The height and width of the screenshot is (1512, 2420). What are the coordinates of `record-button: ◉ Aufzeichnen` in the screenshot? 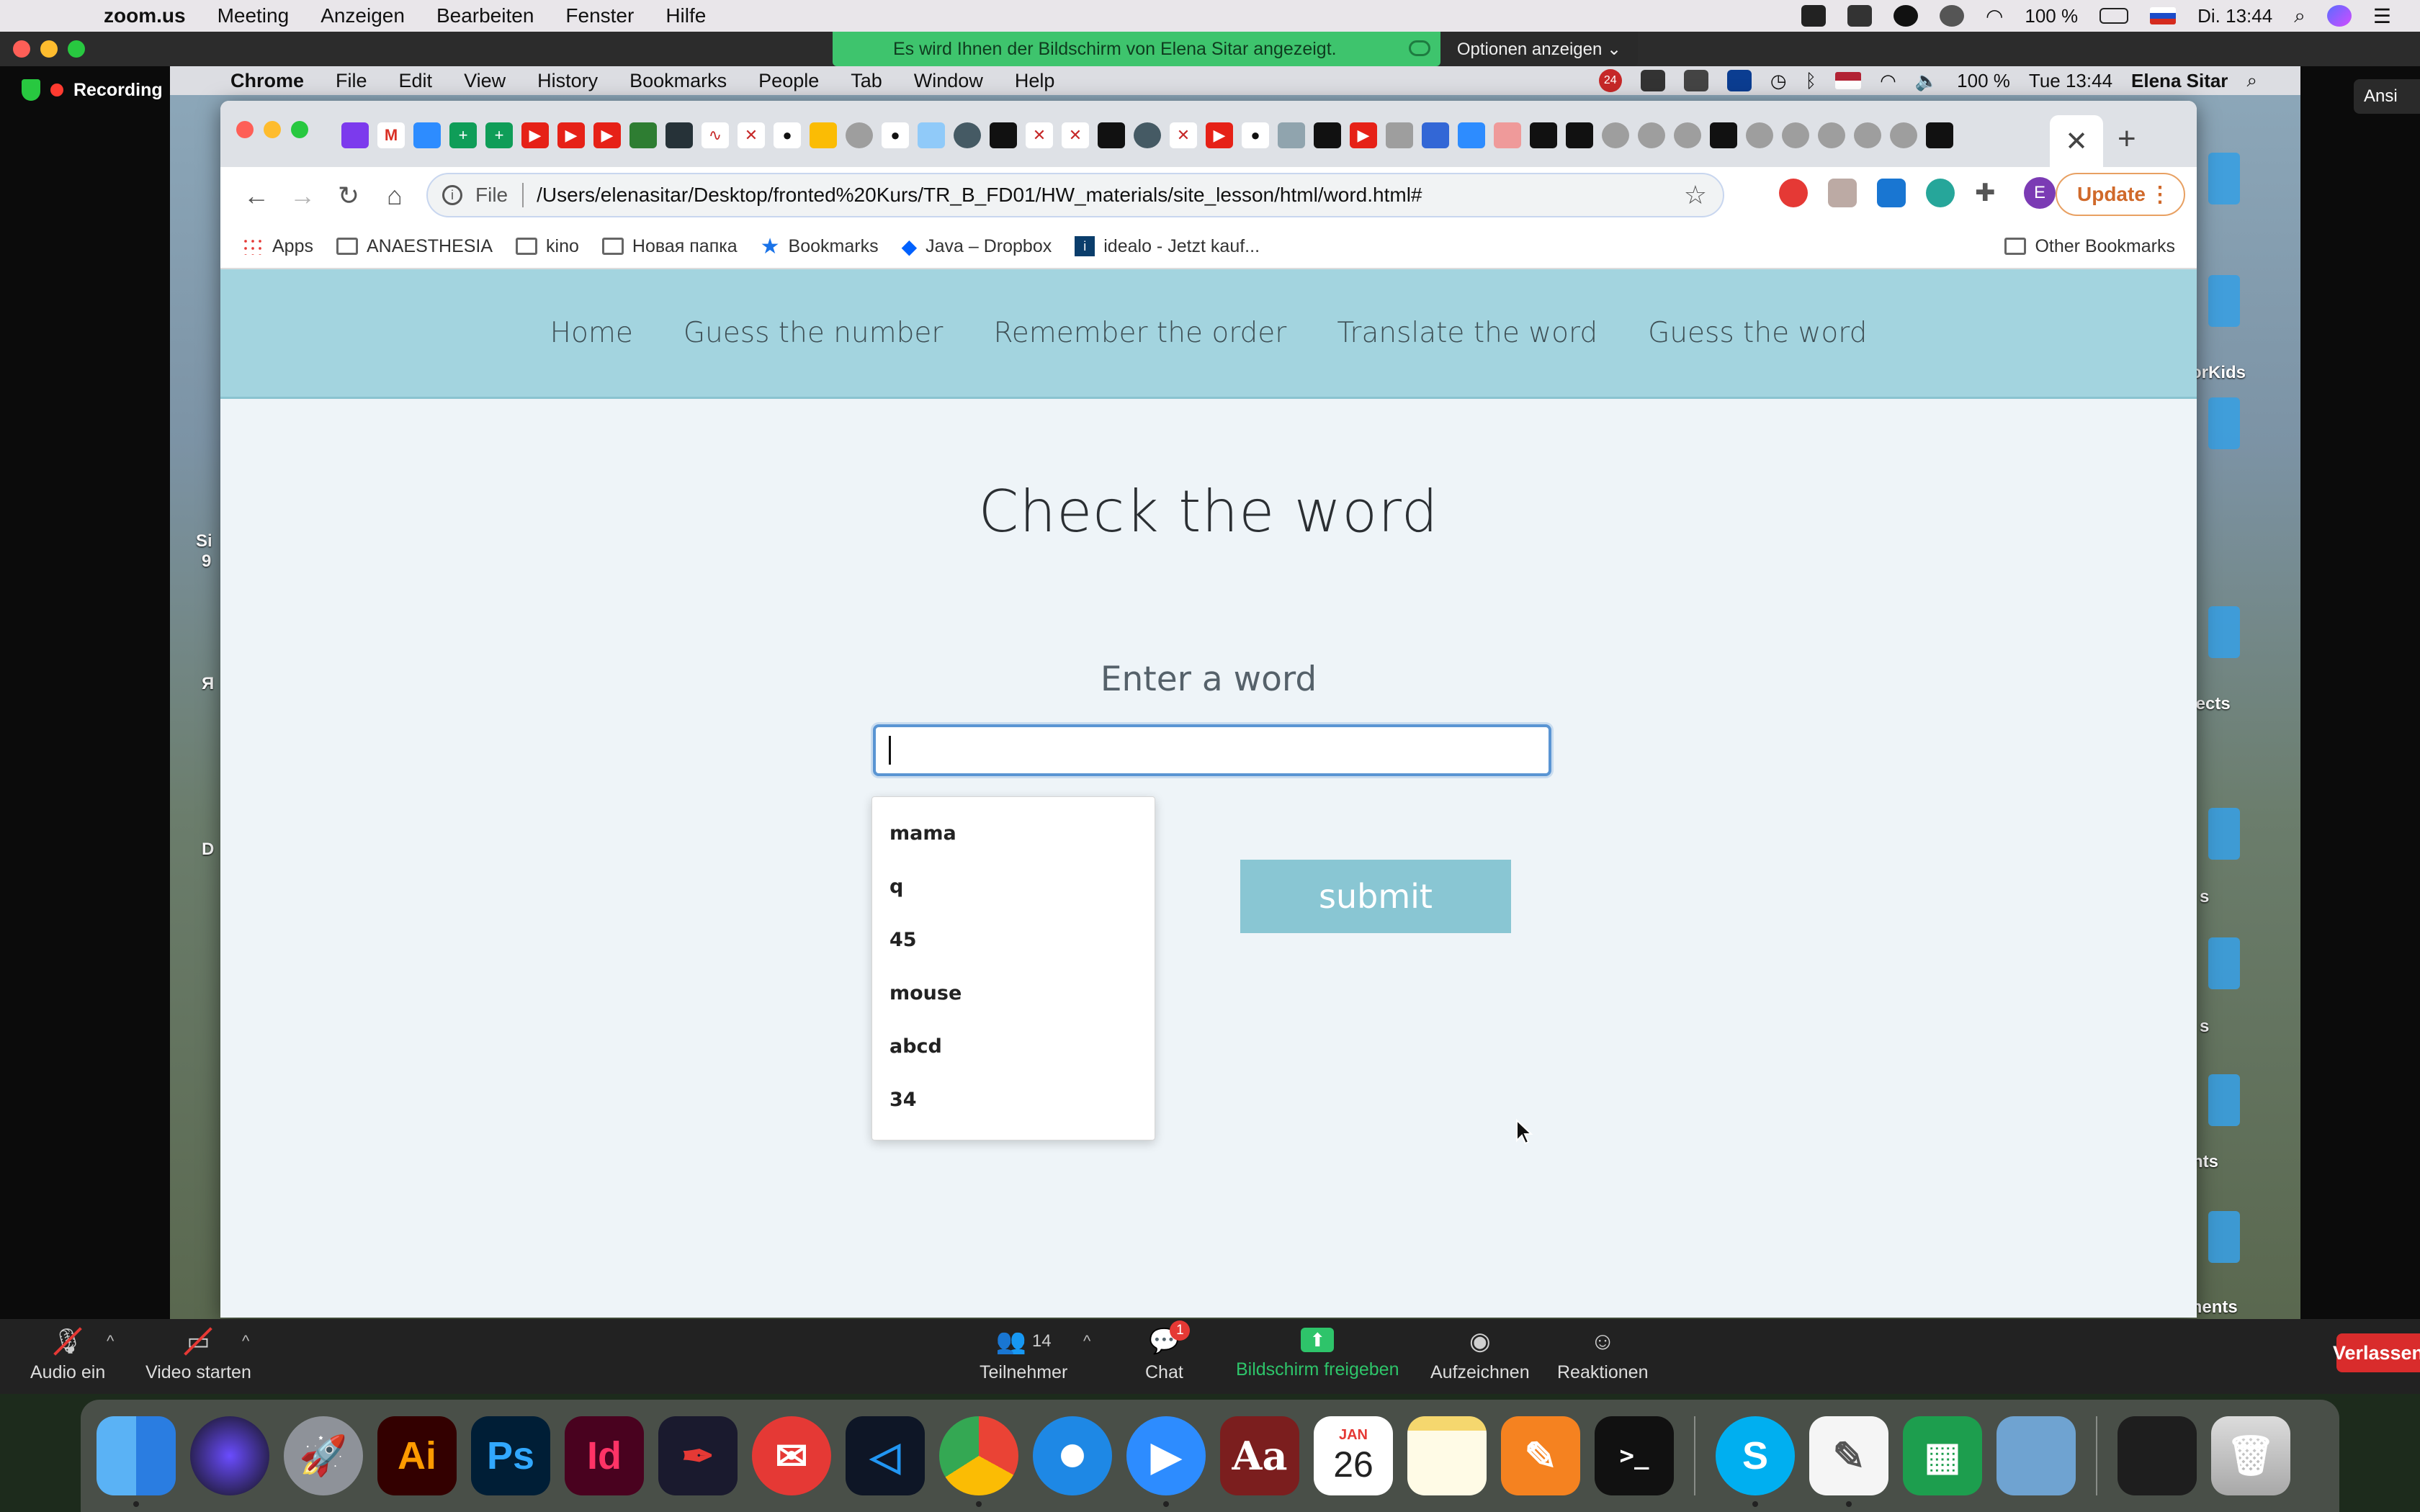 It's located at (1480, 1355).